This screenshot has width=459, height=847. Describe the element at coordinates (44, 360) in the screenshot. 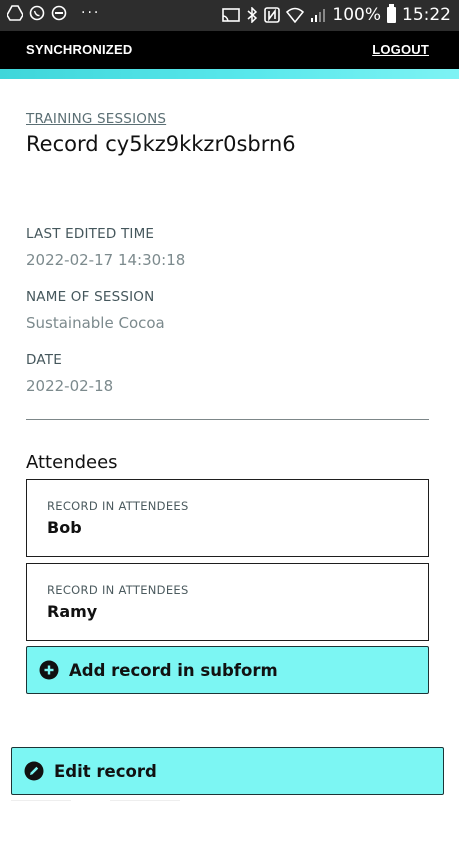

I see `field-label-date: DATE` at that location.